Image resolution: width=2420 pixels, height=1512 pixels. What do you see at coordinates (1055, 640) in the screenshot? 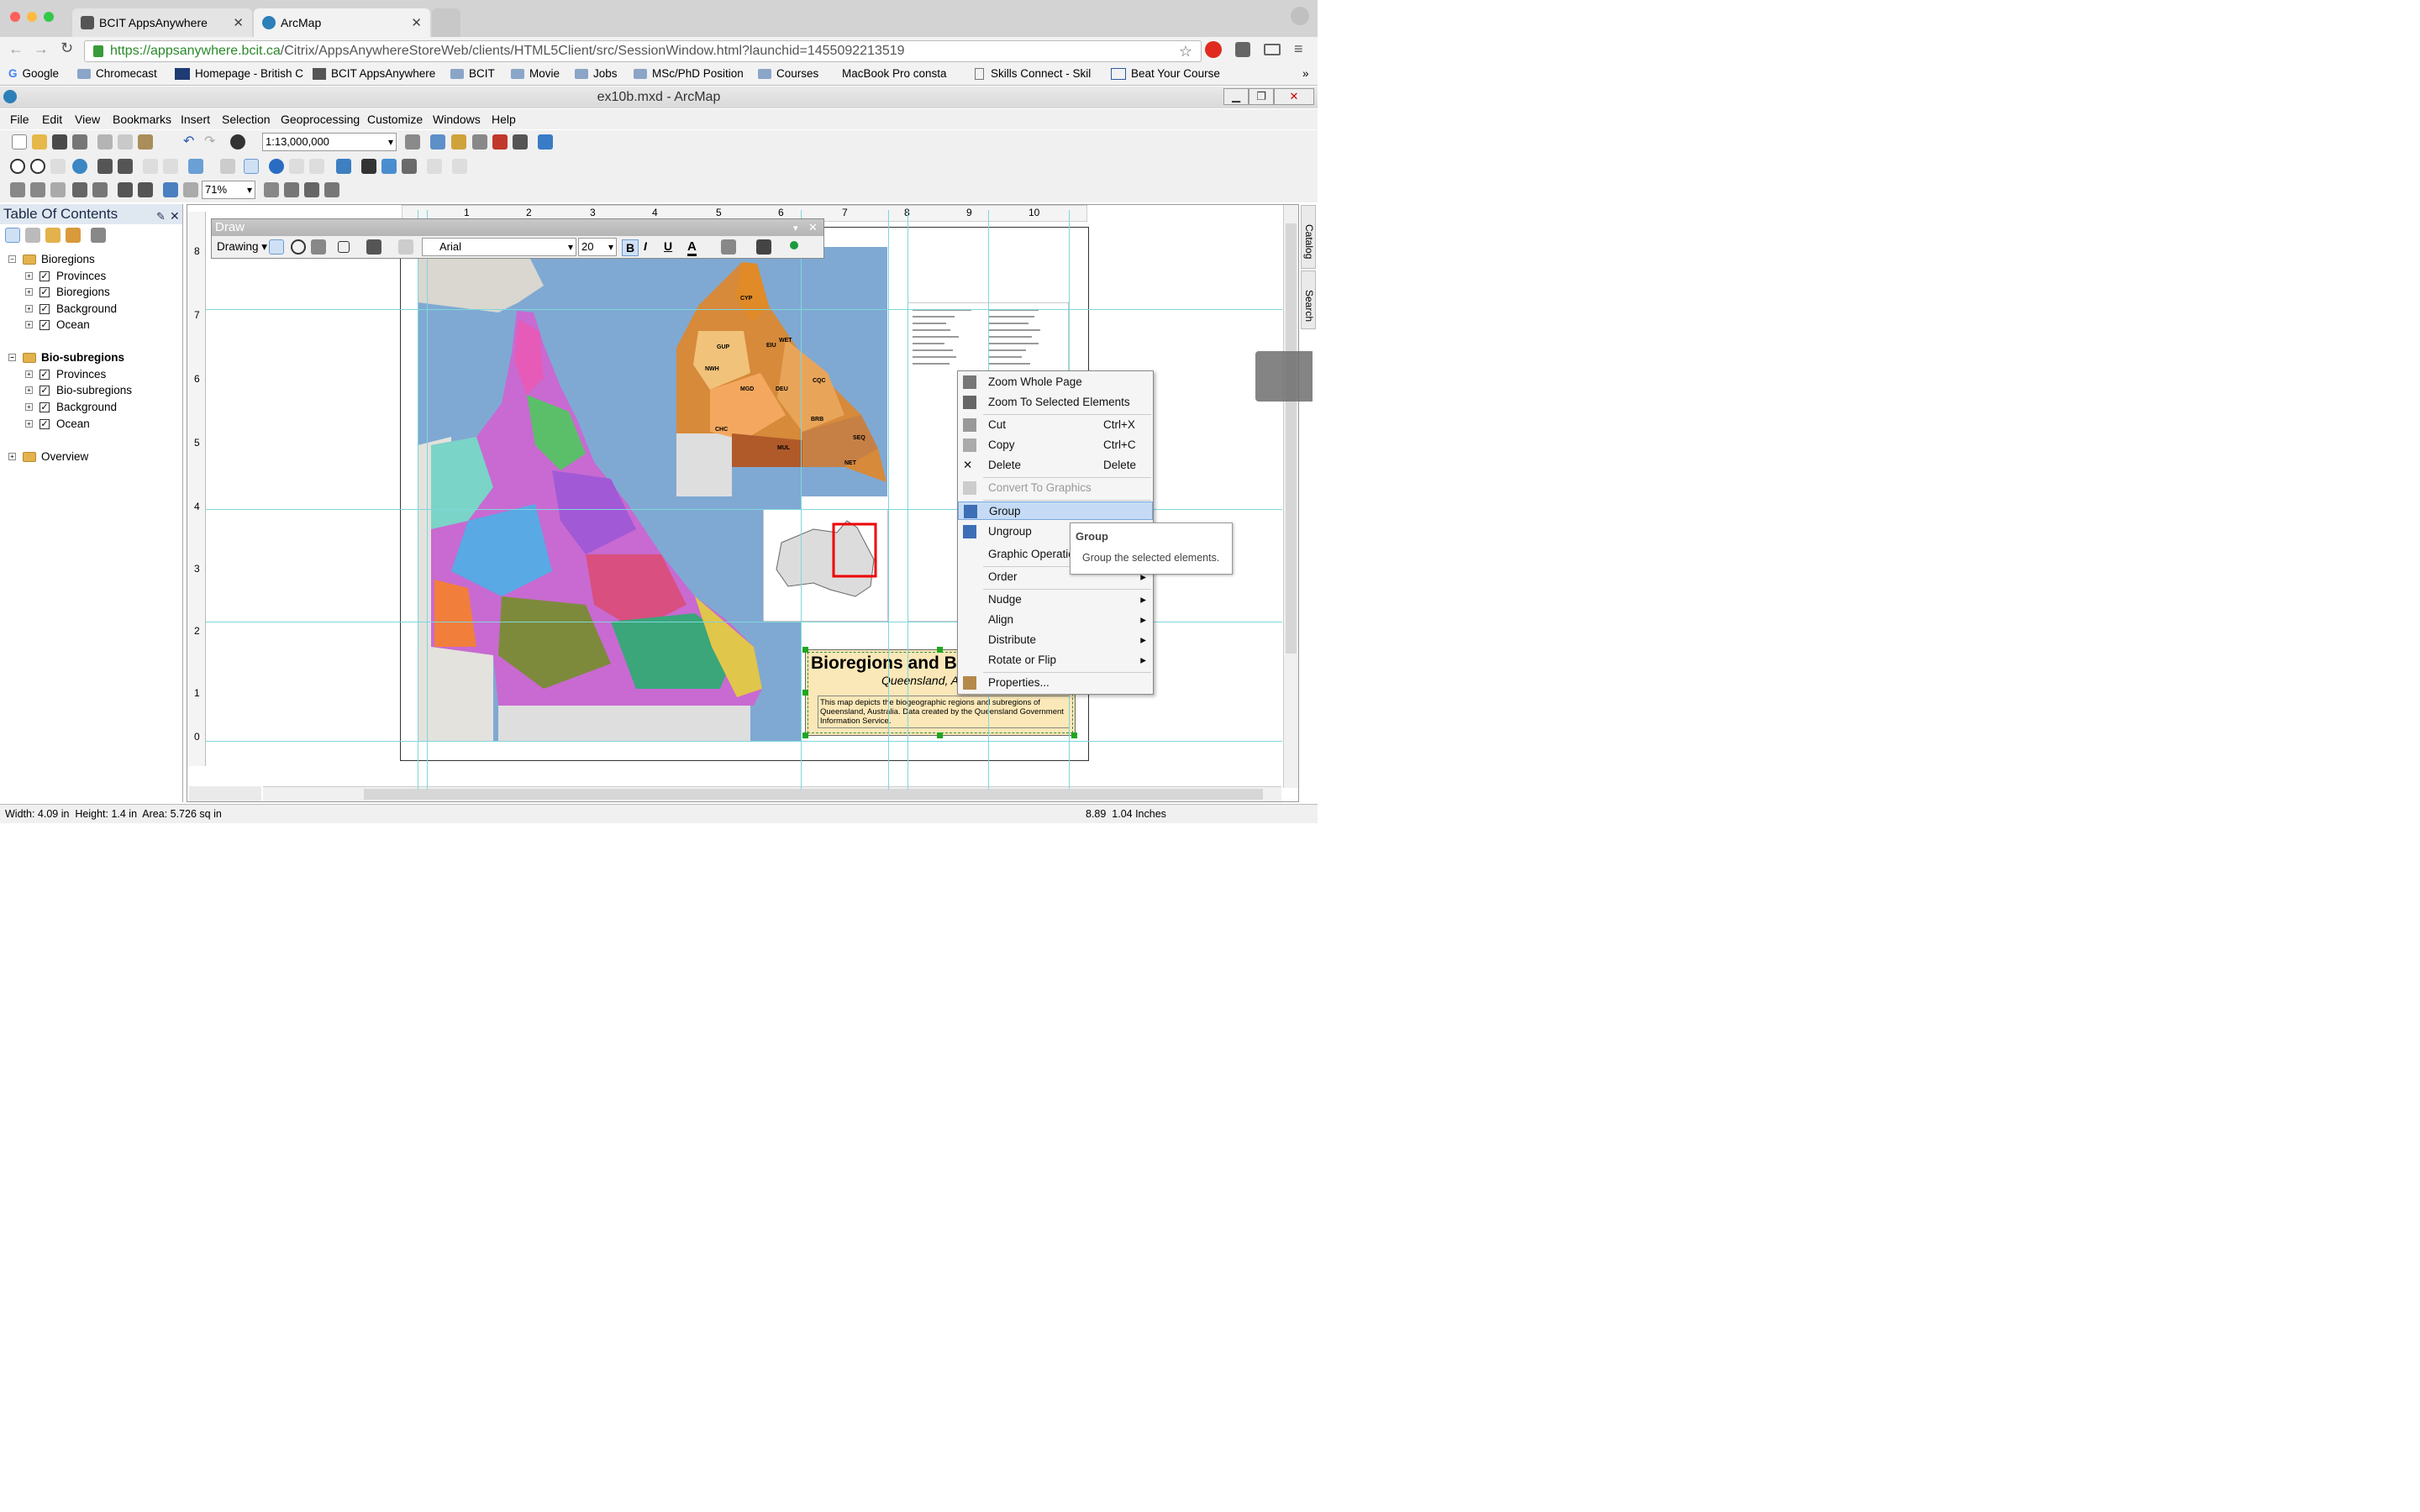
I see `menu-item-distribute: Distribute ▸` at bounding box center [1055, 640].